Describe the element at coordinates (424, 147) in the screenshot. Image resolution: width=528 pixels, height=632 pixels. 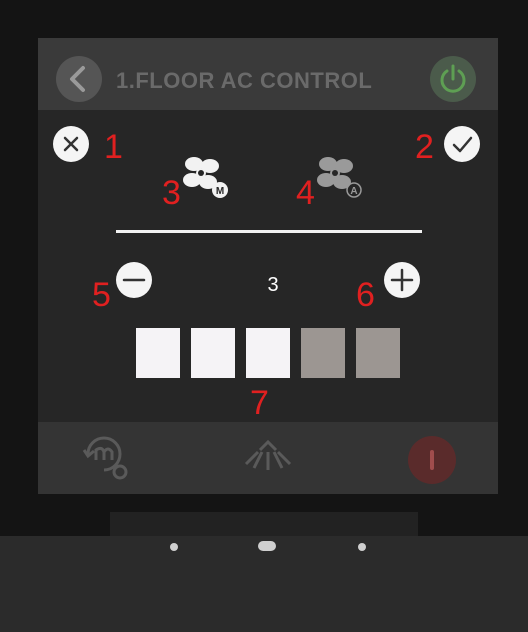
I see `label-2: 2` at that location.